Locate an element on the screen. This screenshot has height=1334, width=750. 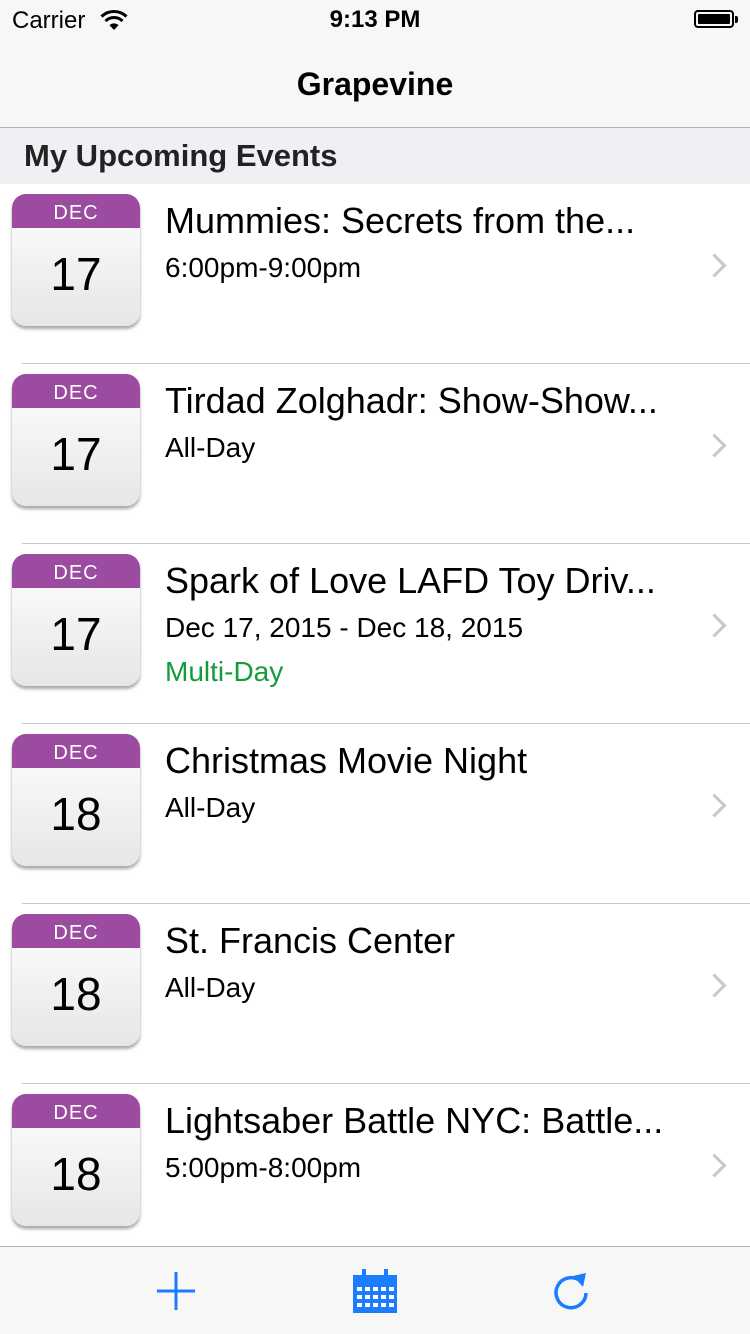
bottom-toolbar is located at coordinates (375, 1290).